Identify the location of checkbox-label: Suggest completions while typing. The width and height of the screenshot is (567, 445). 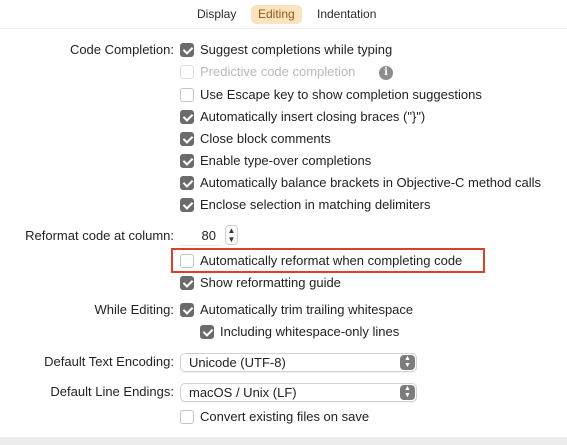
(296, 49).